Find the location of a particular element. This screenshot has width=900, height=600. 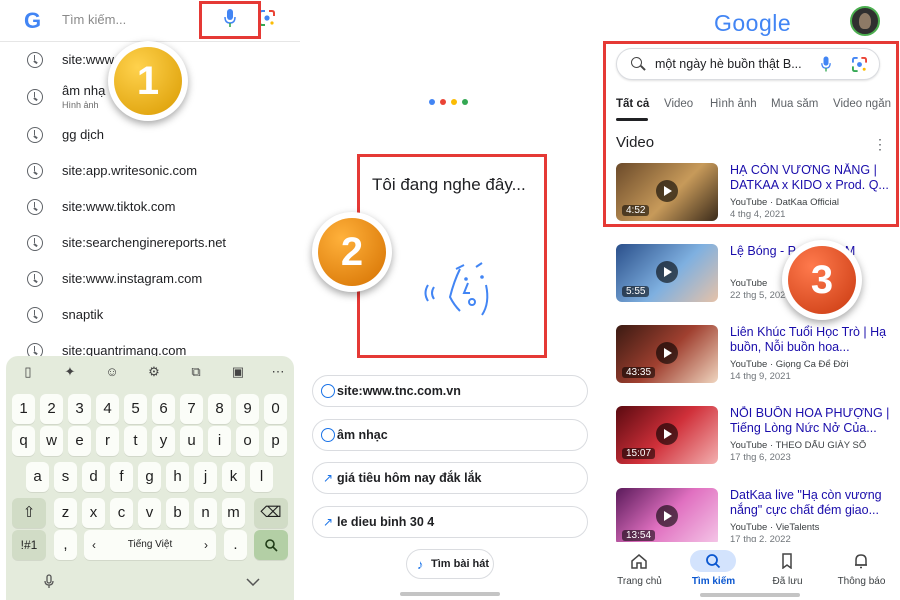

key-8: 8 is located at coordinates (219, 409).